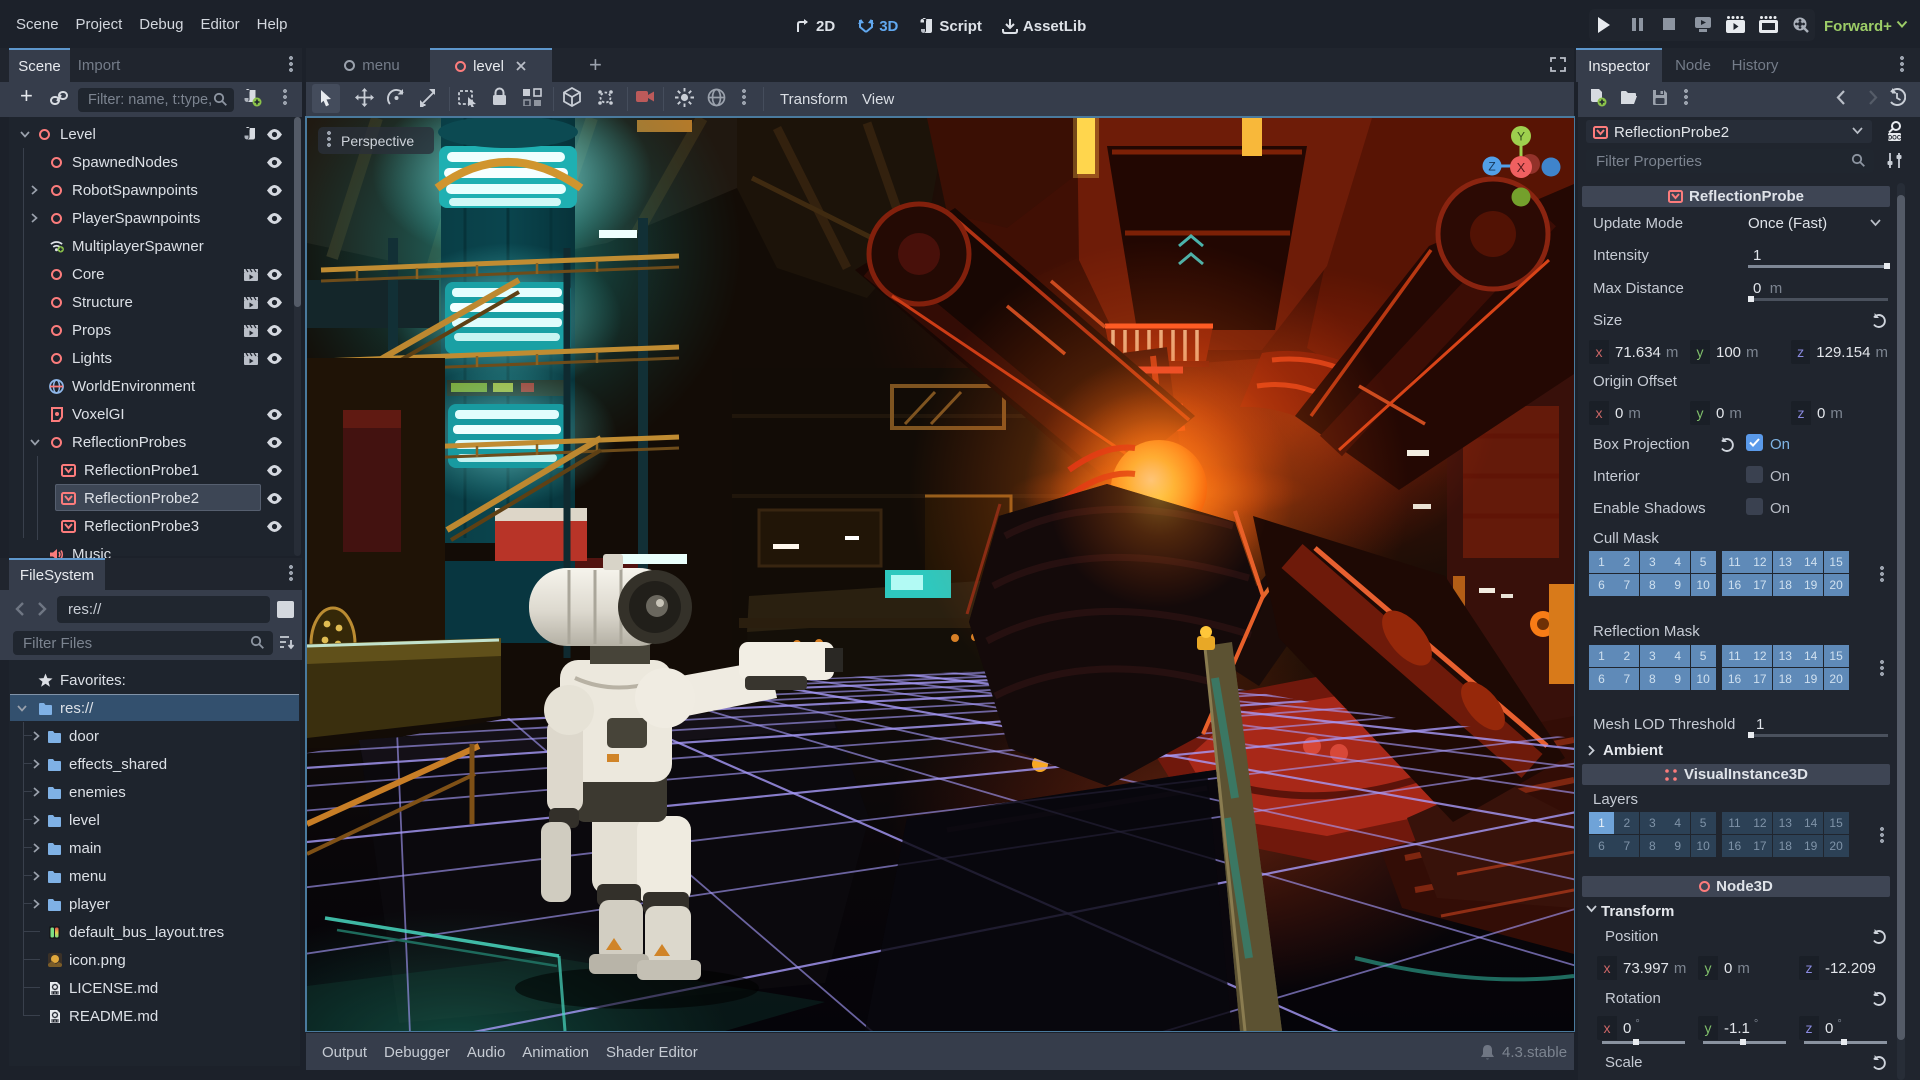 The width and height of the screenshot is (1920, 1080). What do you see at coordinates (1491, 167) in the screenshot?
I see `svg-text: Z` at bounding box center [1491, 167].